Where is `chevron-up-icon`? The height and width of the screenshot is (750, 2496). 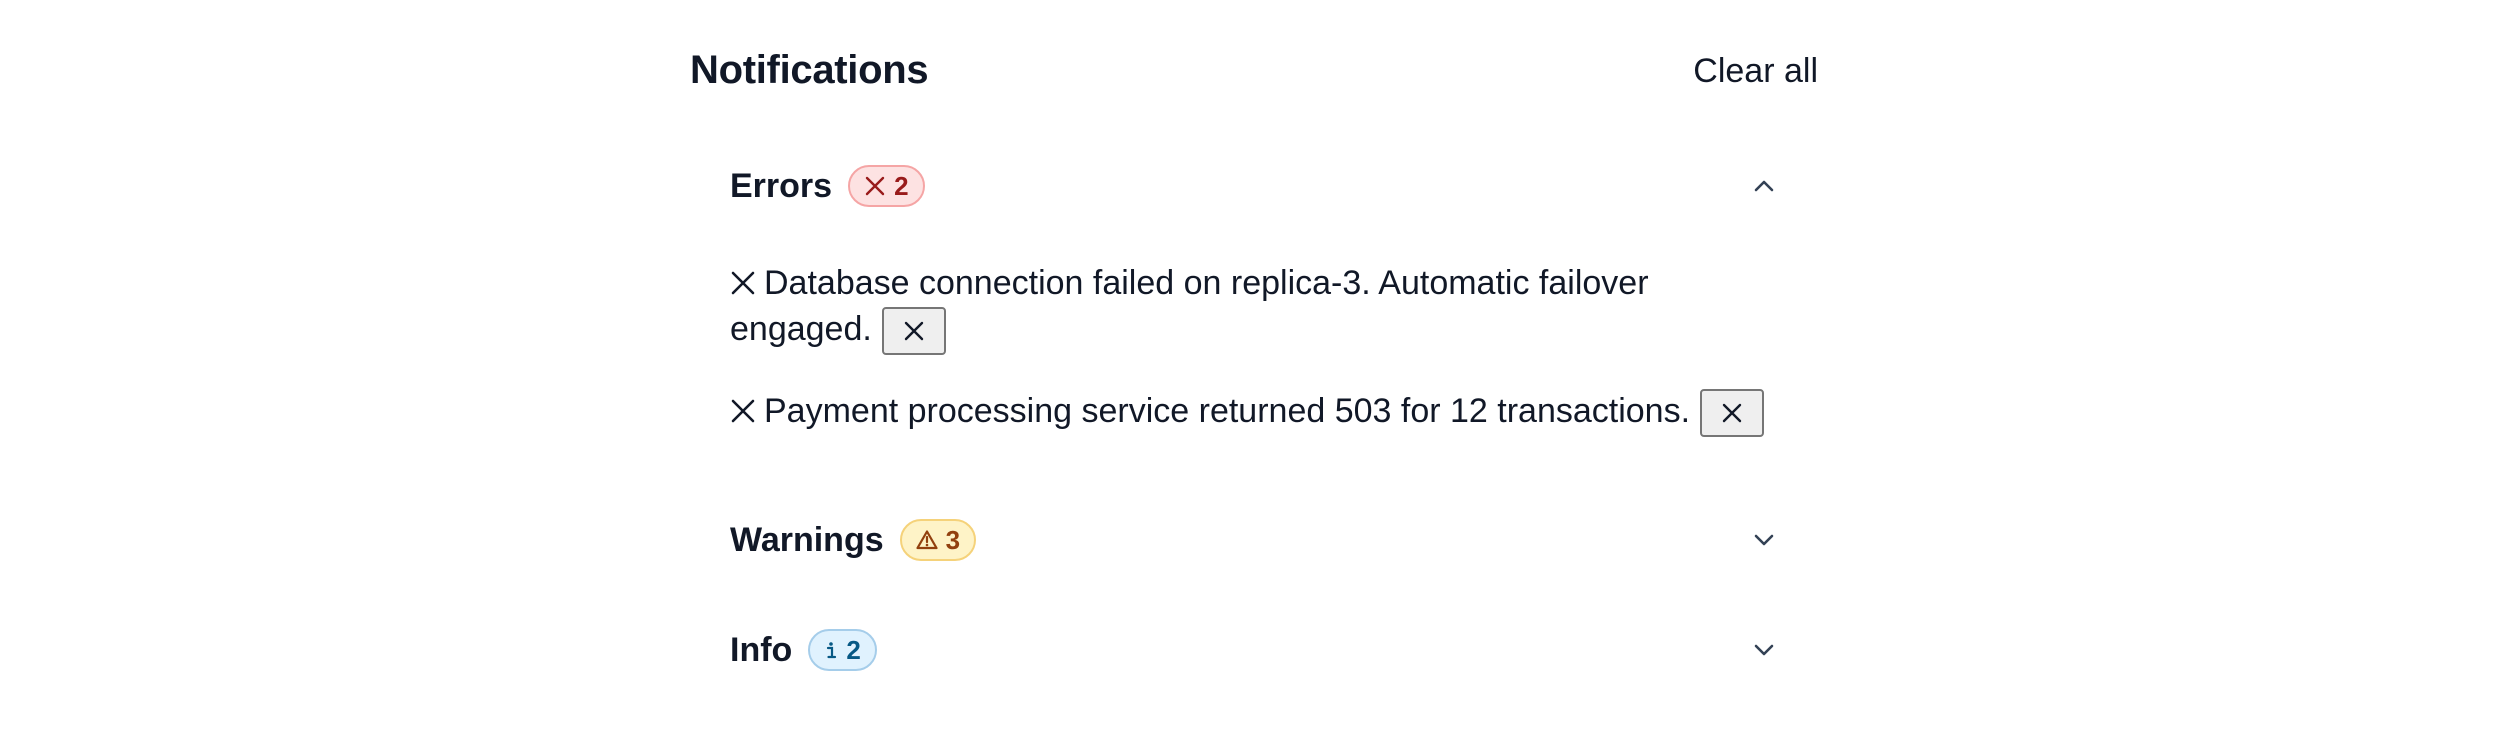 chevron-up-icon is located at coordinates (1764, 186).